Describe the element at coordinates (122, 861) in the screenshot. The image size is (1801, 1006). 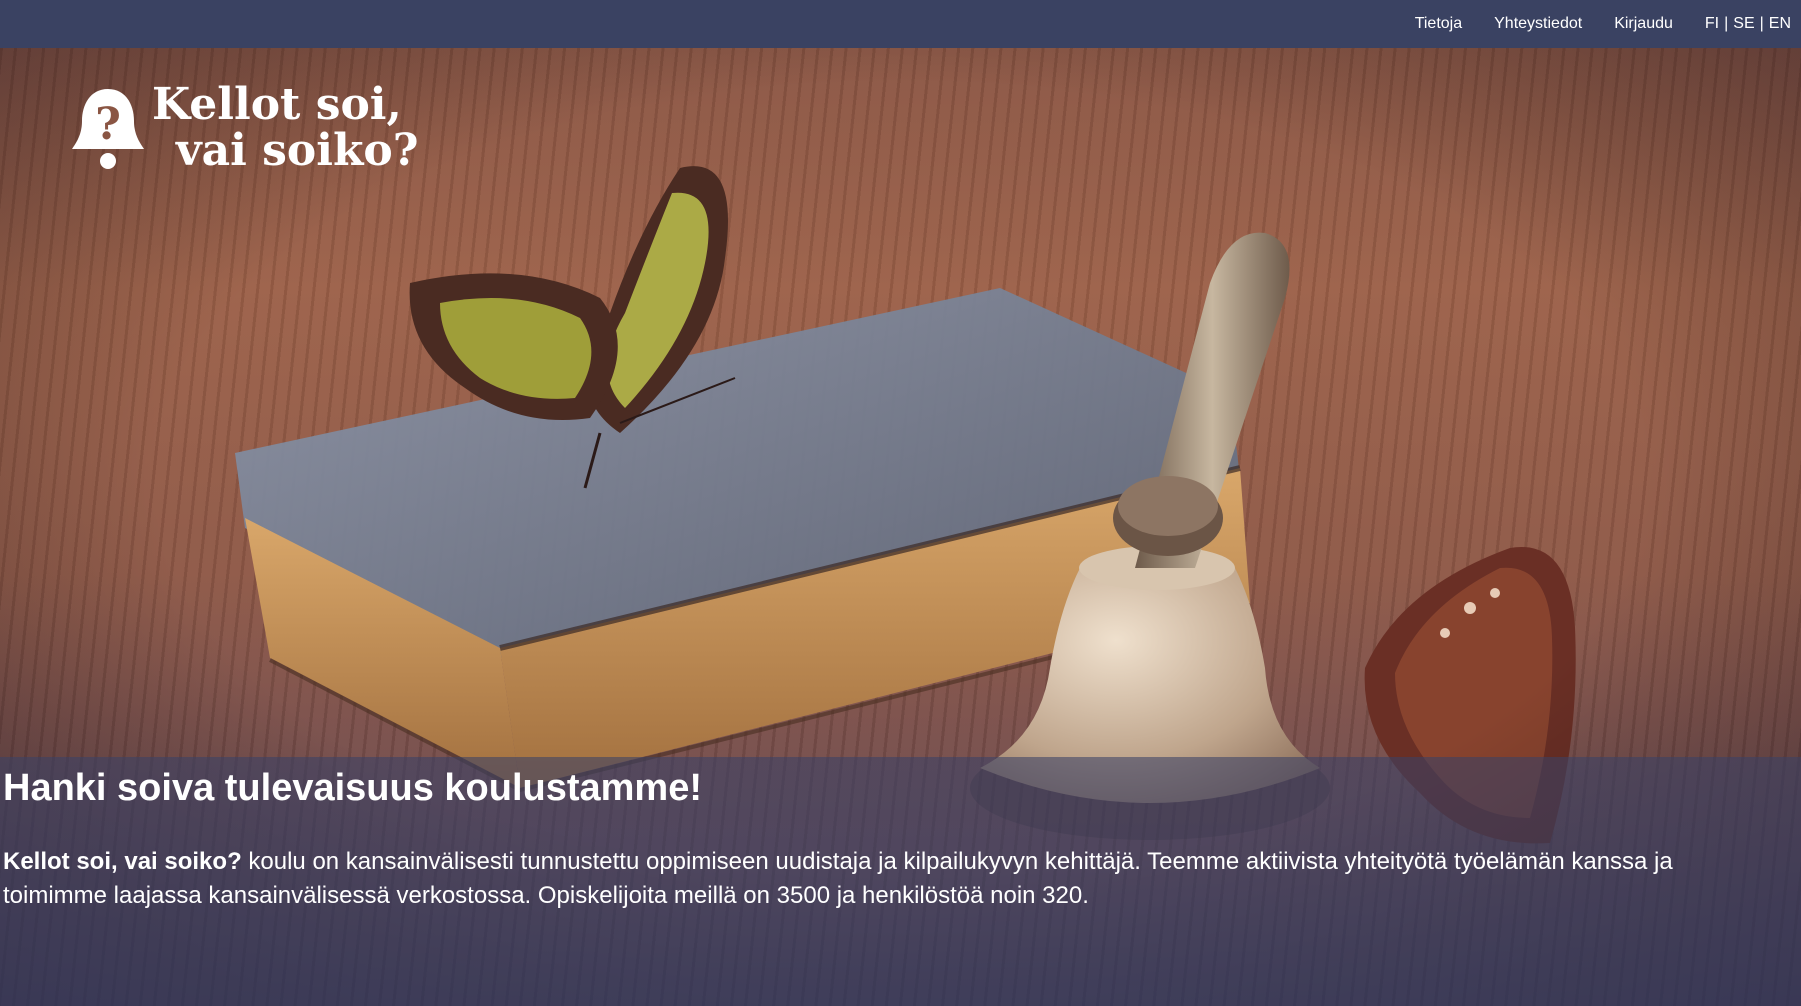
I see `intro-brand-name: Kellot soi, vai soiko?` at that location.